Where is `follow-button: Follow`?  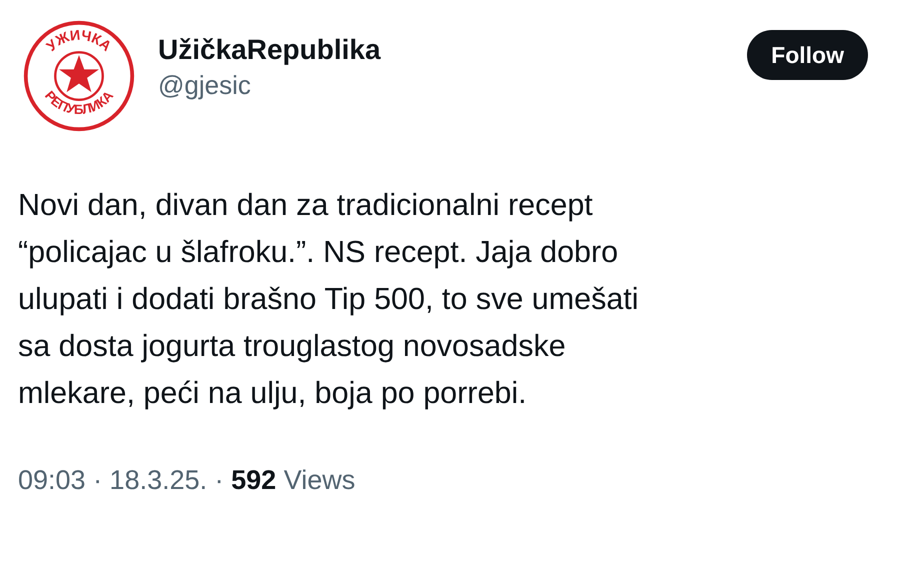 follow-button: Follow is located at coordinates (807, 55).